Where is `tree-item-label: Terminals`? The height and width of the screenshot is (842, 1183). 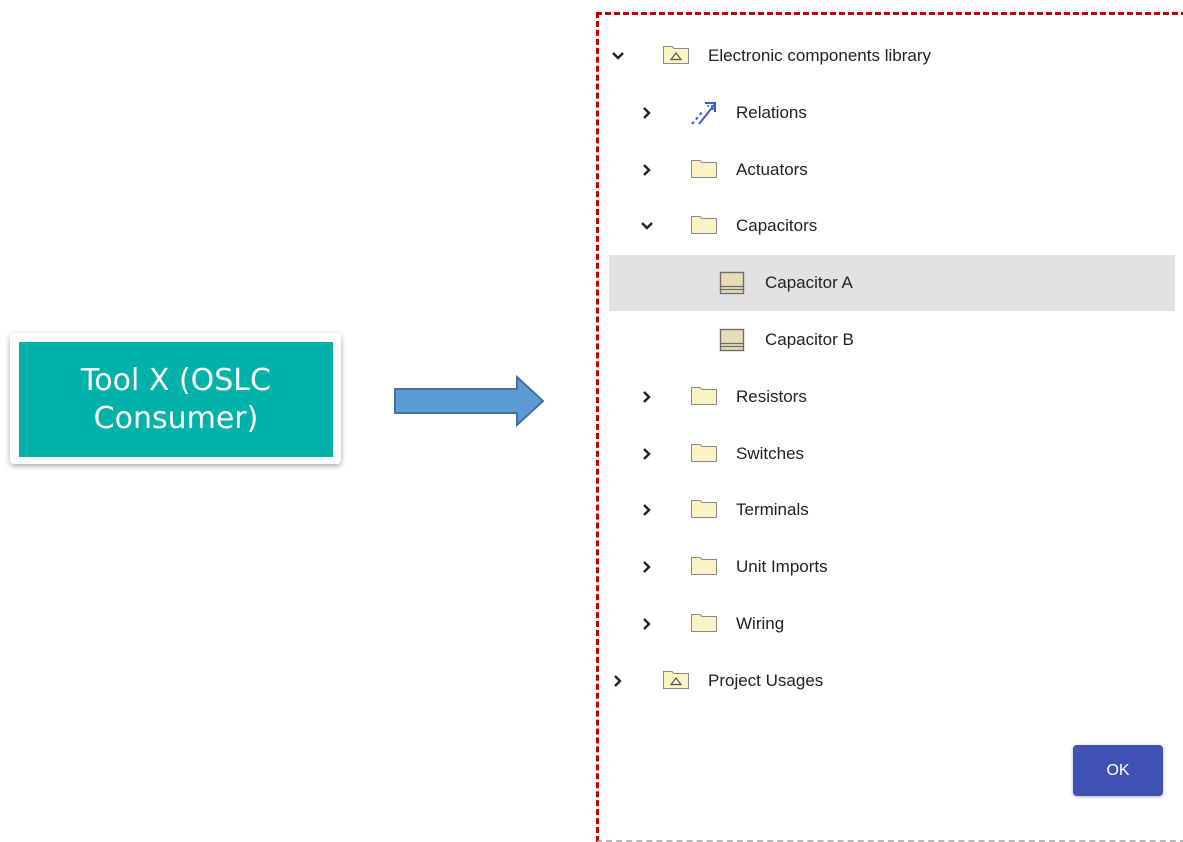 tree-item-label: Terminals is located at coordinates (772, 509).